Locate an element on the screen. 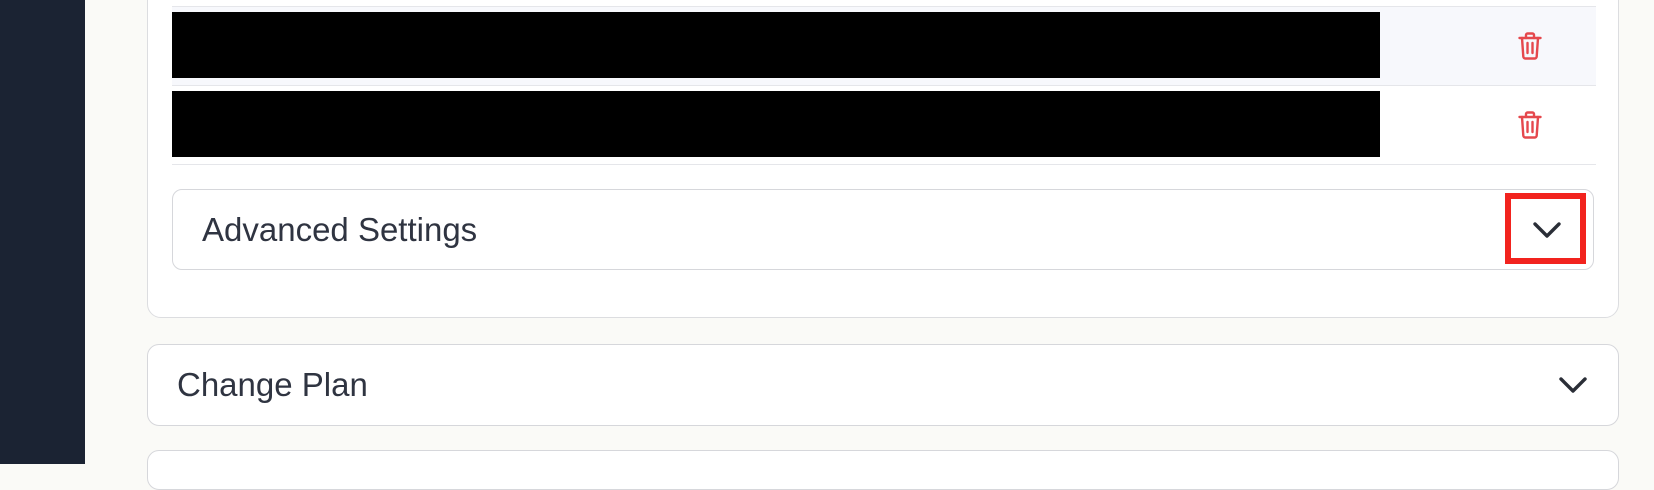 Image resolution: width=1654 pixels, height=490 pixels. advanced-settings-accordion: Advanced Settings is located at coordinates (883, 229).